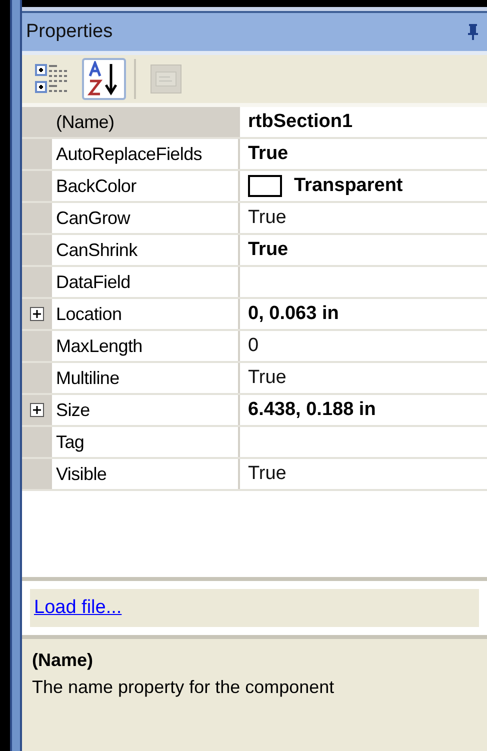 The height and width of the screenshot is (751, 487). What do you see at coordinates (254, 283) in the screenshot?
I see `property-row: DataField` at bounding box center [254, 283].